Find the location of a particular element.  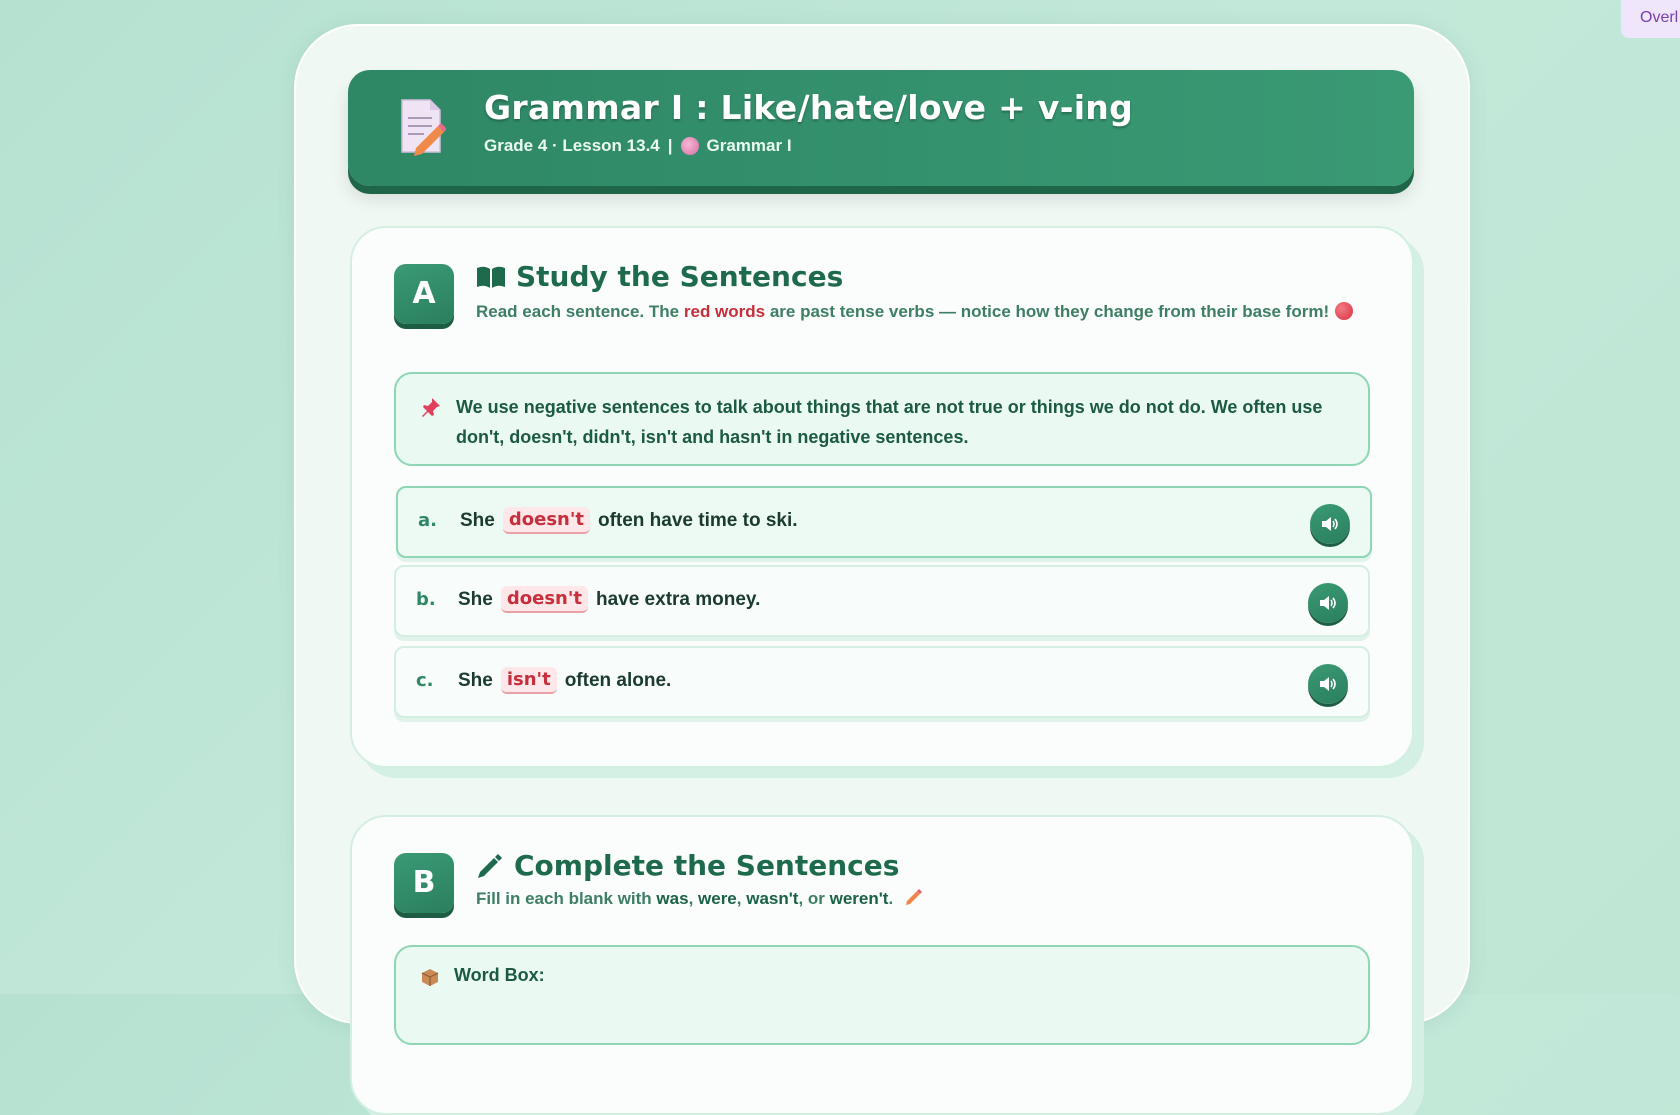

package-icon is located at coordinates (430, 977).